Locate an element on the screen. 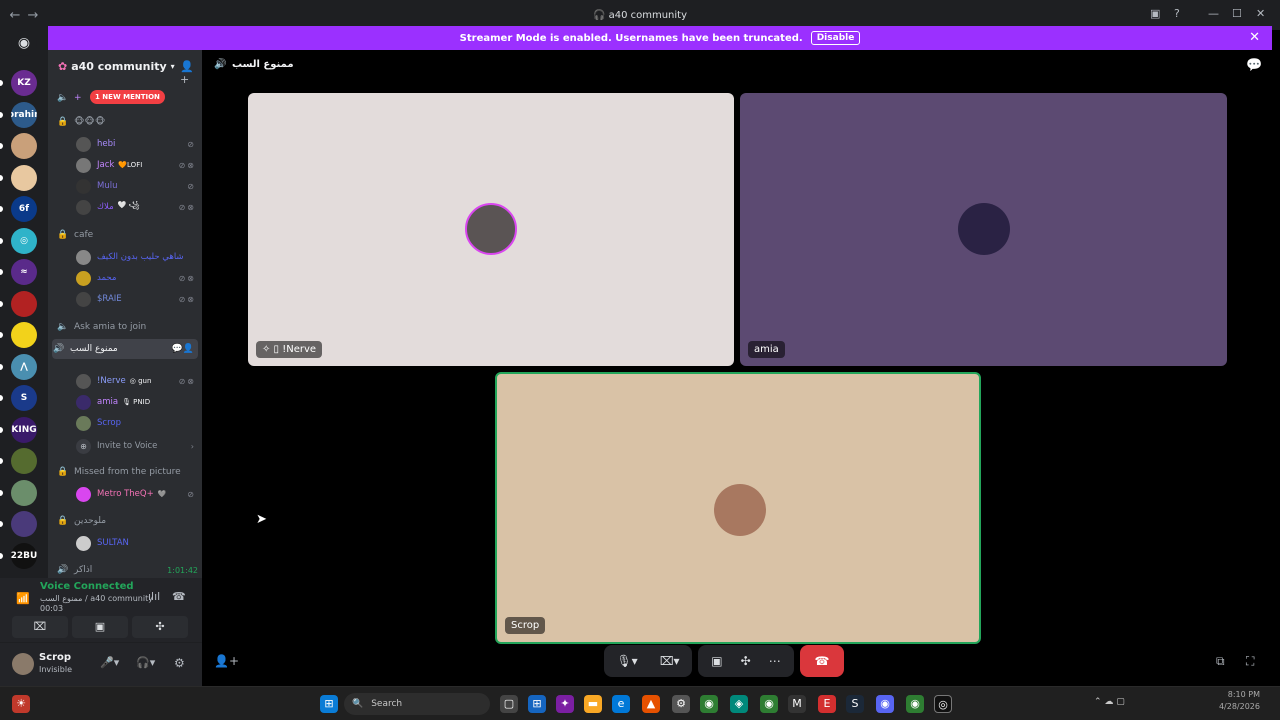 The width and height of the screenshot is (1280, 720). chat-icon: 💬 is located at coordinates (1254, 65).